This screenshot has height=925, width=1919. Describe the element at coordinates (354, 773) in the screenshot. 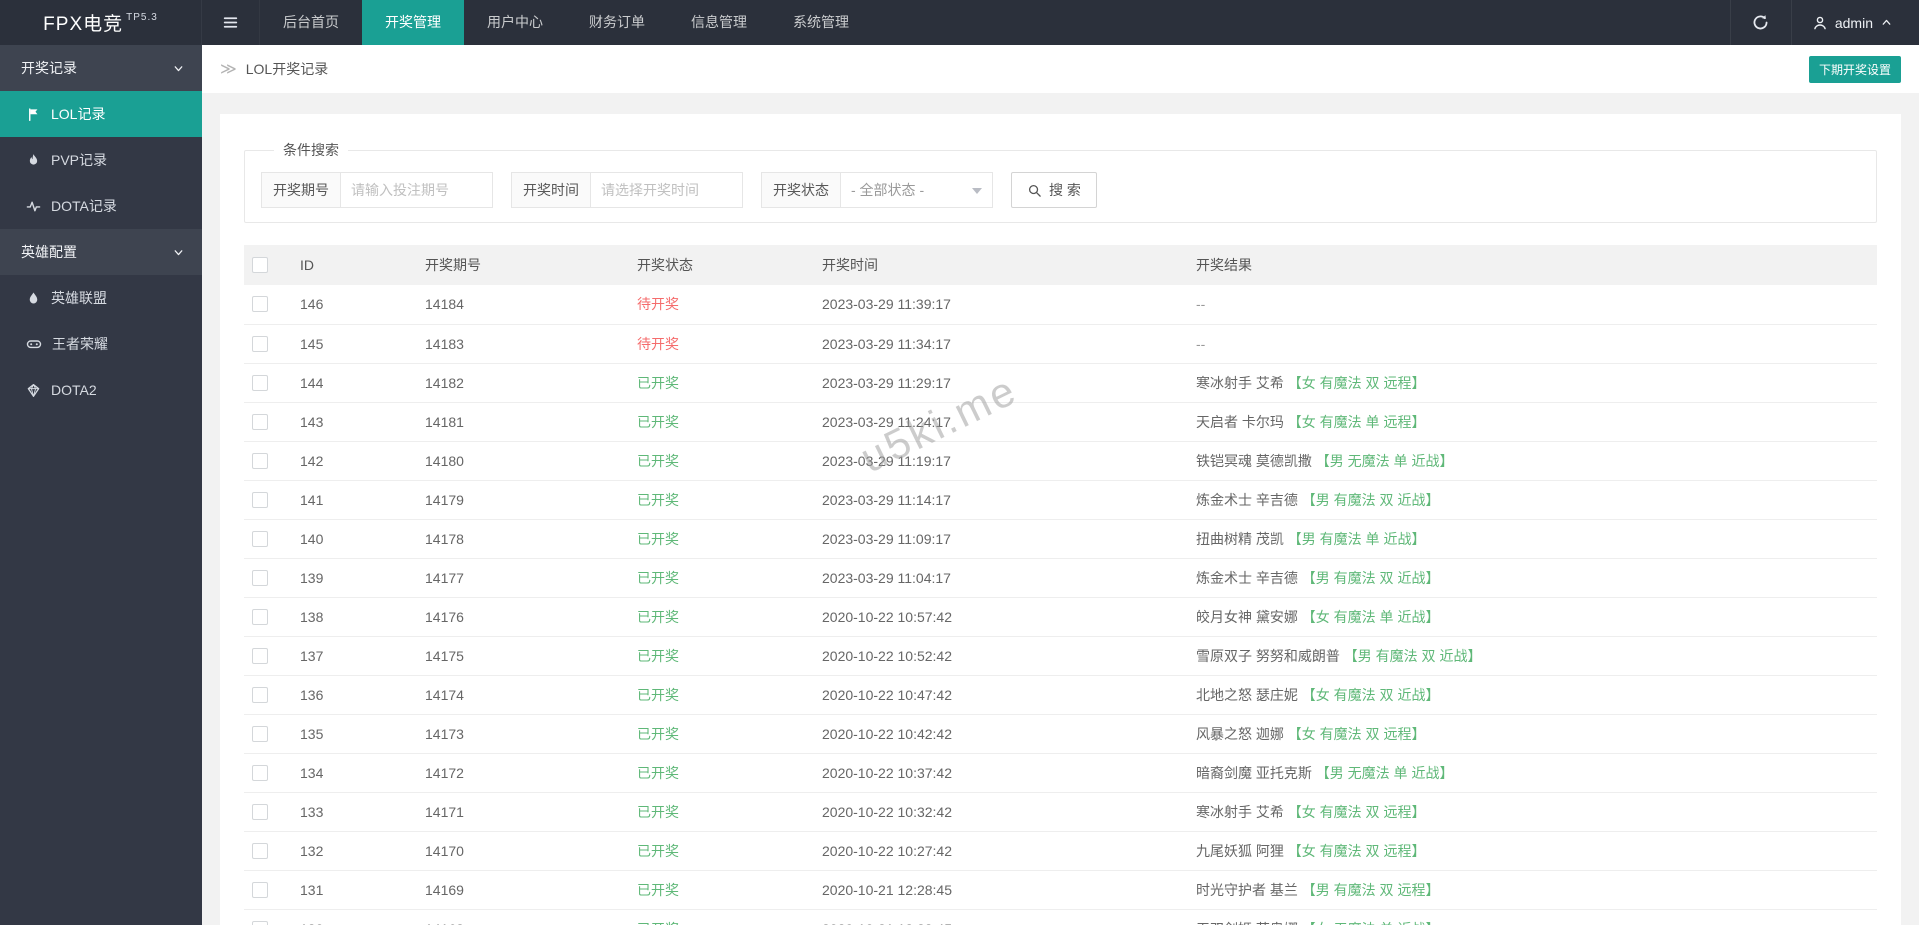

I see `row-id-cell: 134` at that location.